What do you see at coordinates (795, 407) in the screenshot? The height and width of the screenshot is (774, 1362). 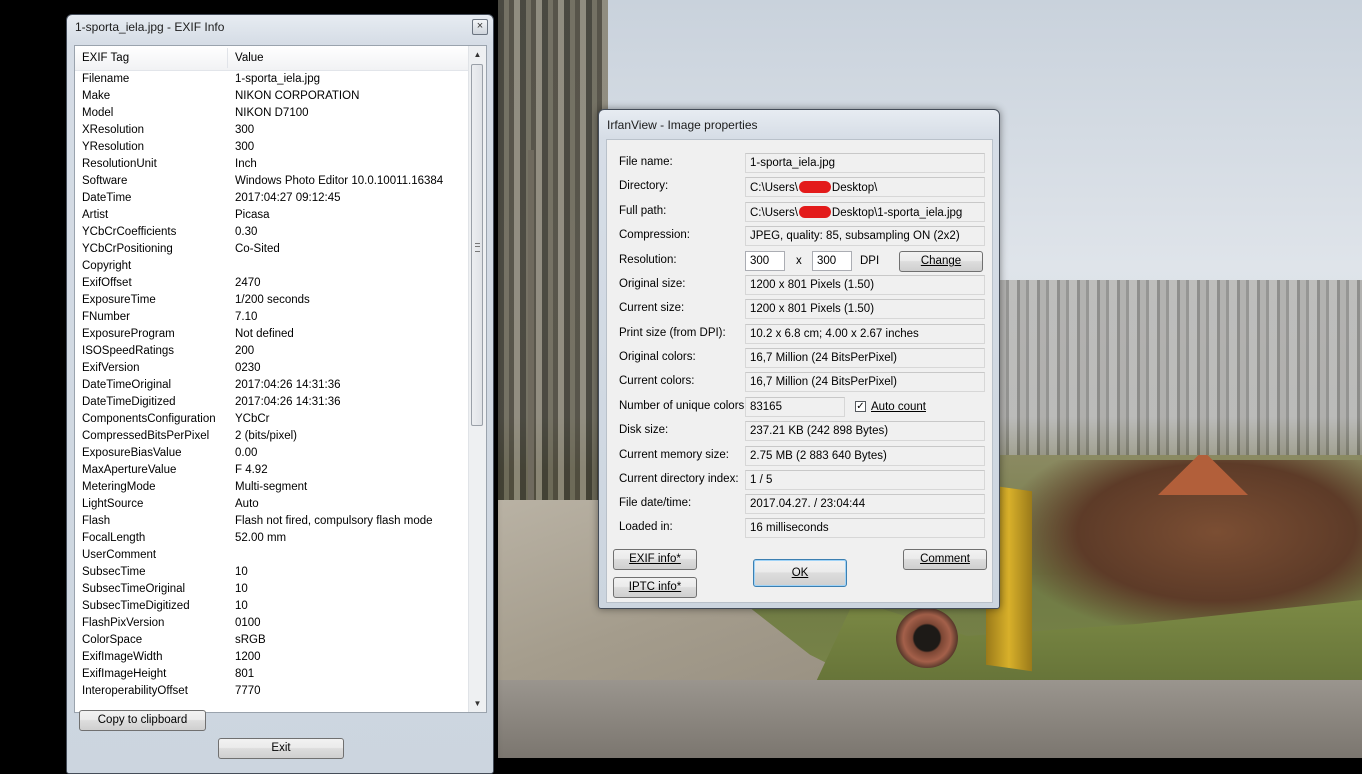 I see `field-unique-colors: 83165` at bounding box center [795, 407].